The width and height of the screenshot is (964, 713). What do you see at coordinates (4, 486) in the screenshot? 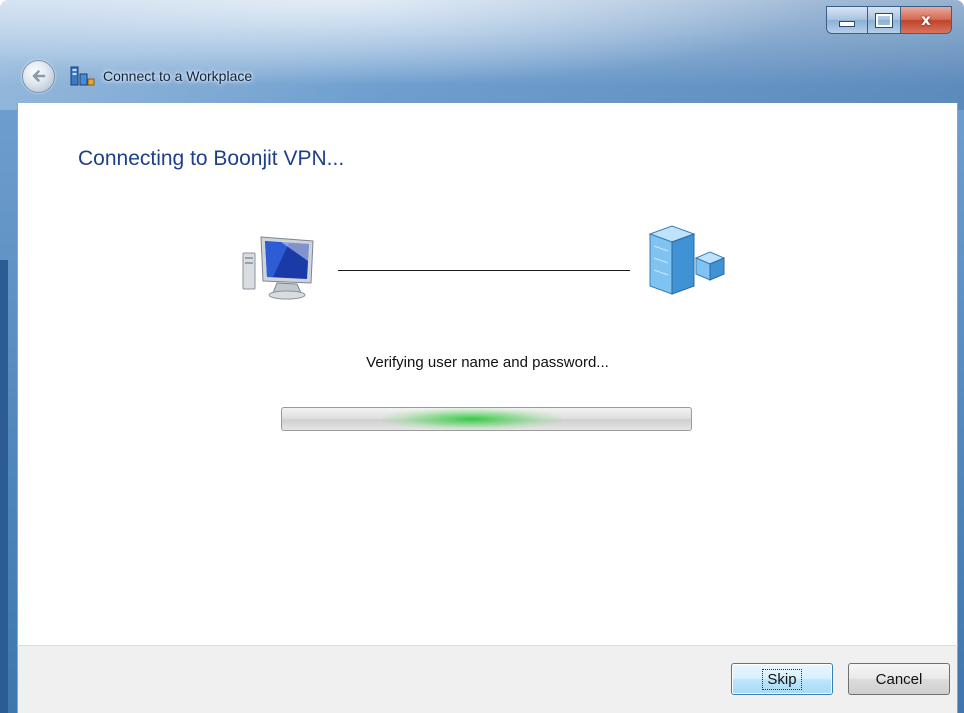
I see `window-edge` at bounding box center [4, 486].